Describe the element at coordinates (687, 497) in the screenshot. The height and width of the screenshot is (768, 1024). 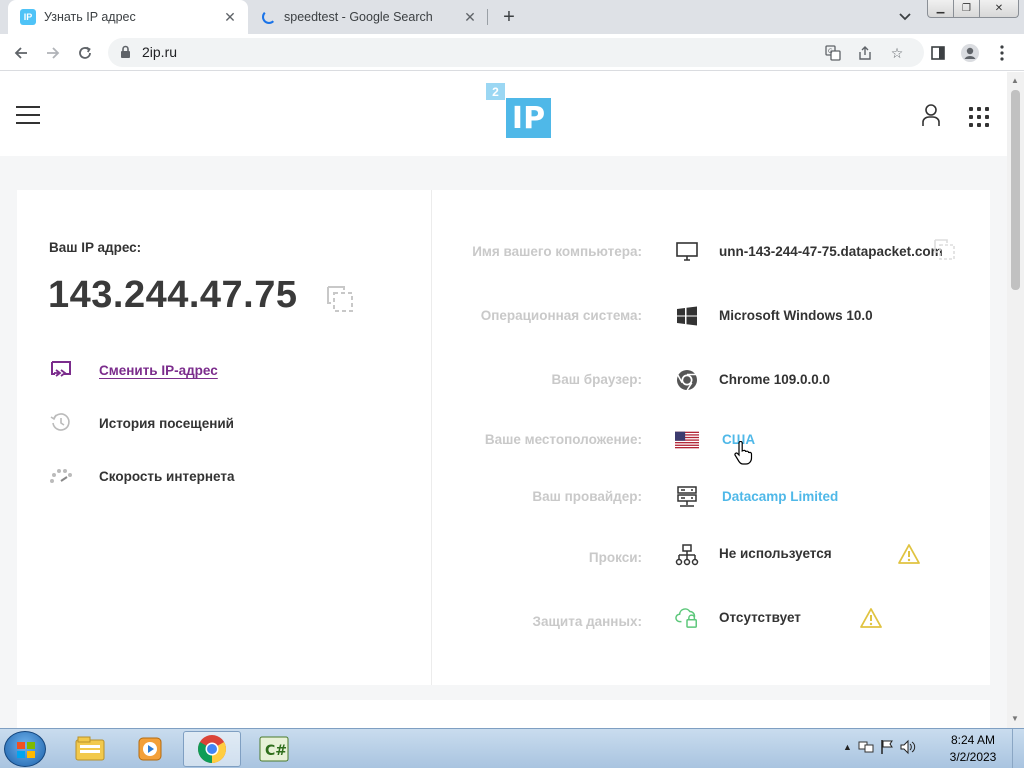
I see `server-icon` at that location.